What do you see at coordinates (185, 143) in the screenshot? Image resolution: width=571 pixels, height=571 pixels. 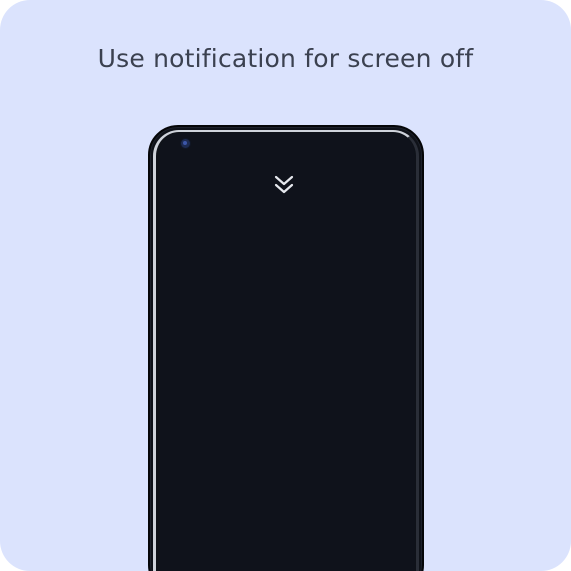 I see `front-camera-icon` at bounding box center [185, 143].